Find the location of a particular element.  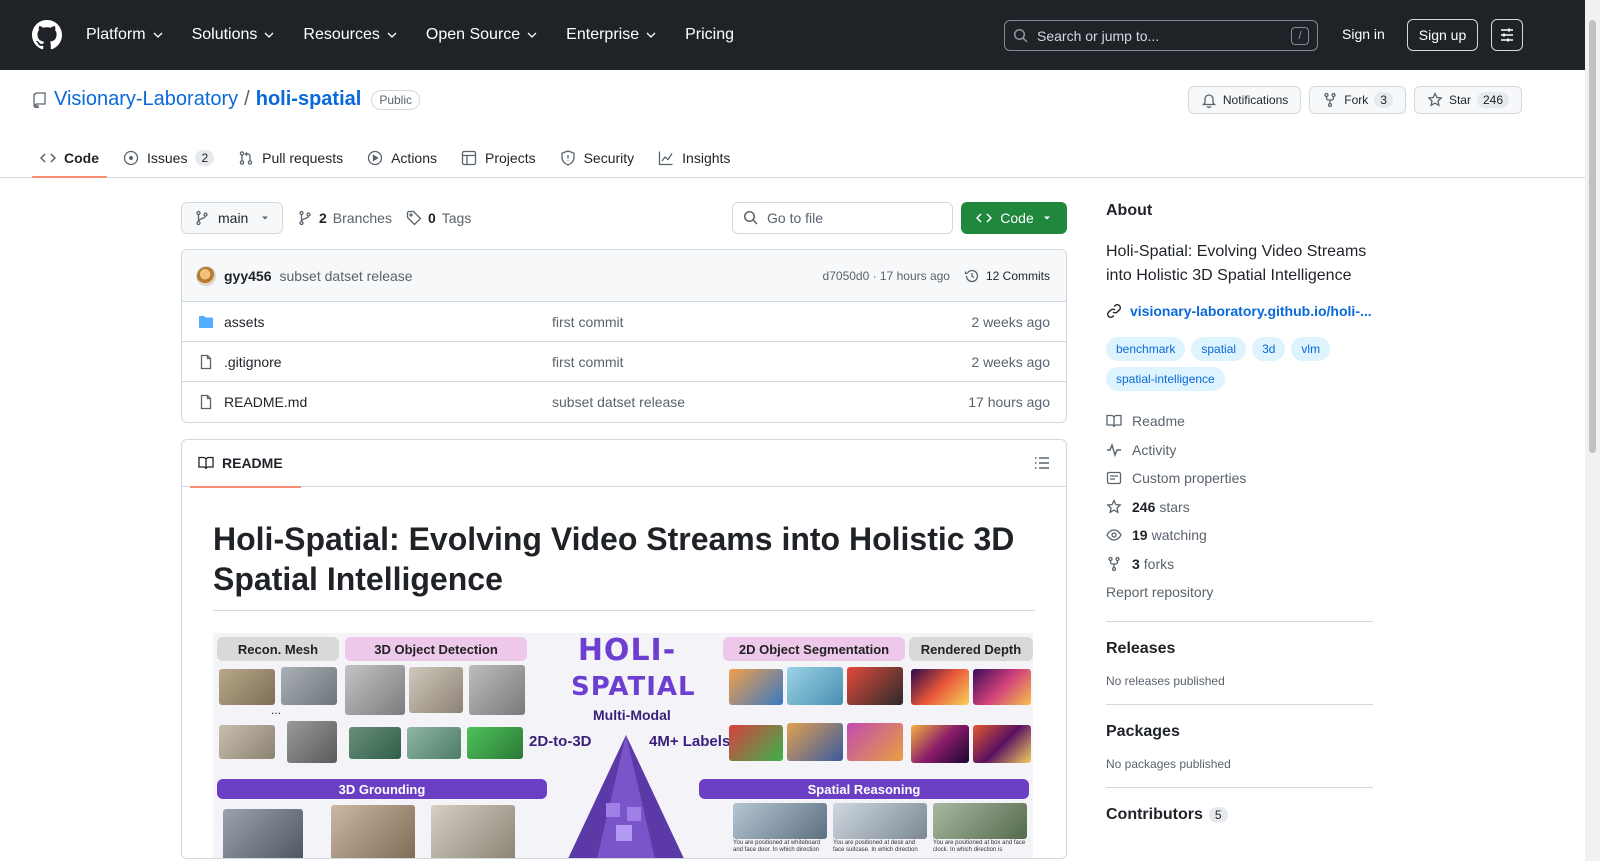

forks-link: 3 forks is located at coordinates (1239, 564).